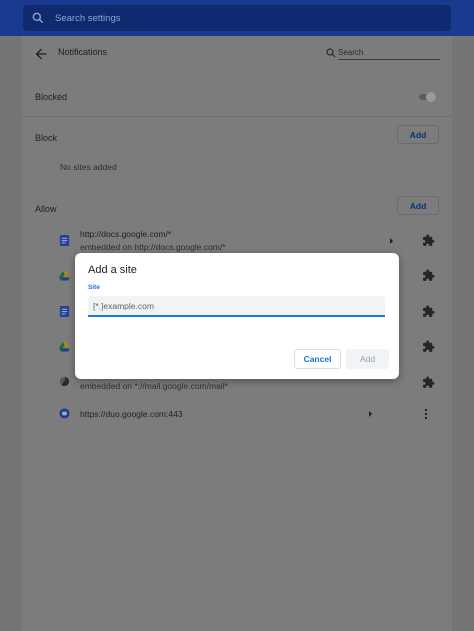 Image resolution: width=474 pixels, height=631 pixels. What do you see at coordinates (153, 247) in the screenshot?
I see `site-embedded-text: embedded on http://docs.google.com/*` at bounding box center [153, 247].